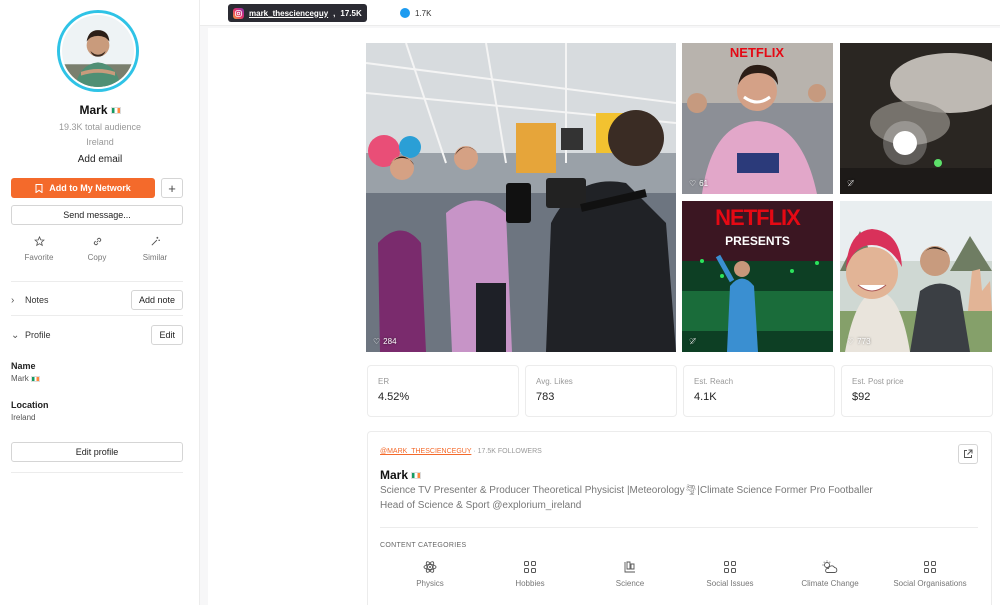  Describe the element at coordinates (830, 566) in the screenshot. I see `cloud-sun-icon` at that location.